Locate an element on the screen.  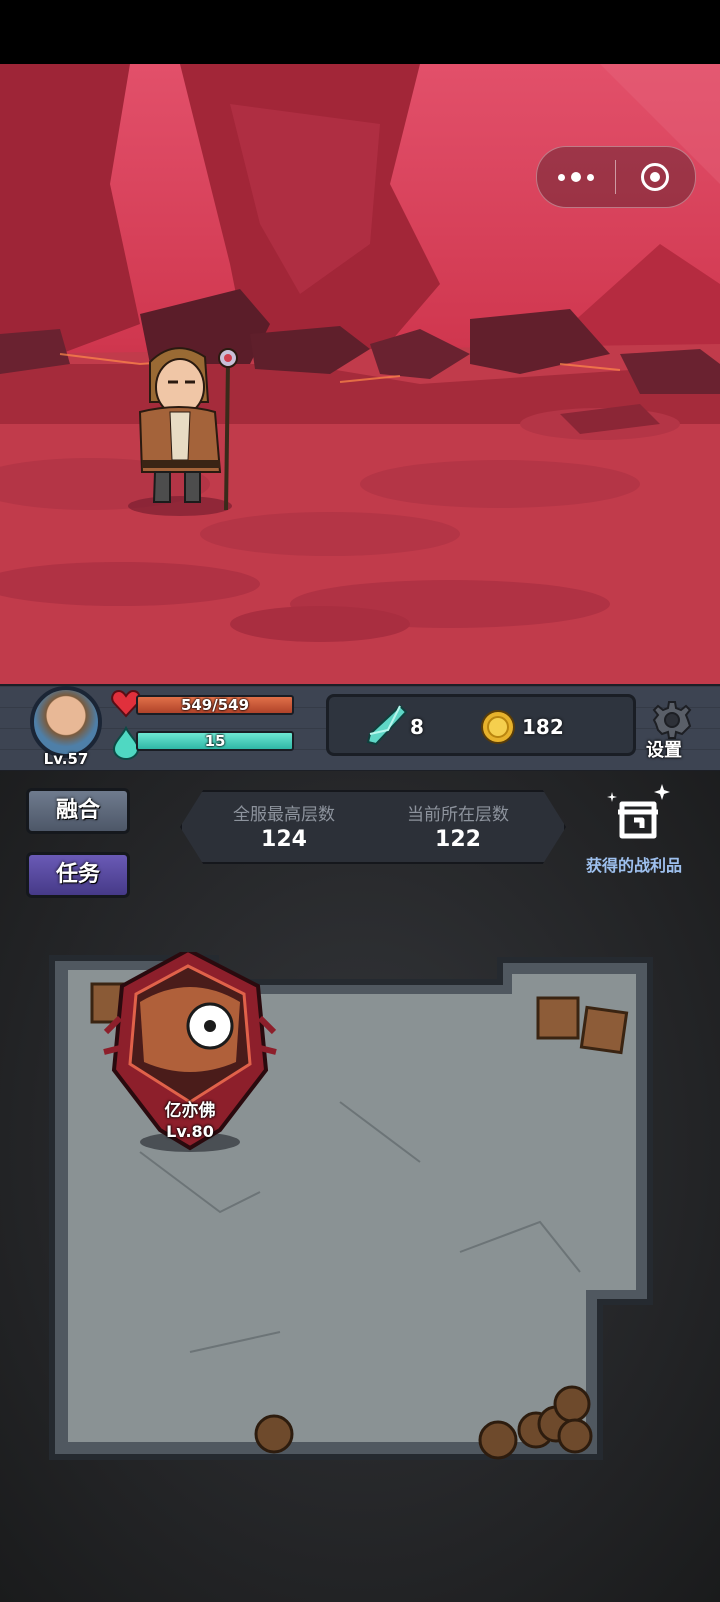
boss-level: Lv.80 is located at coordinates (190, 1131).